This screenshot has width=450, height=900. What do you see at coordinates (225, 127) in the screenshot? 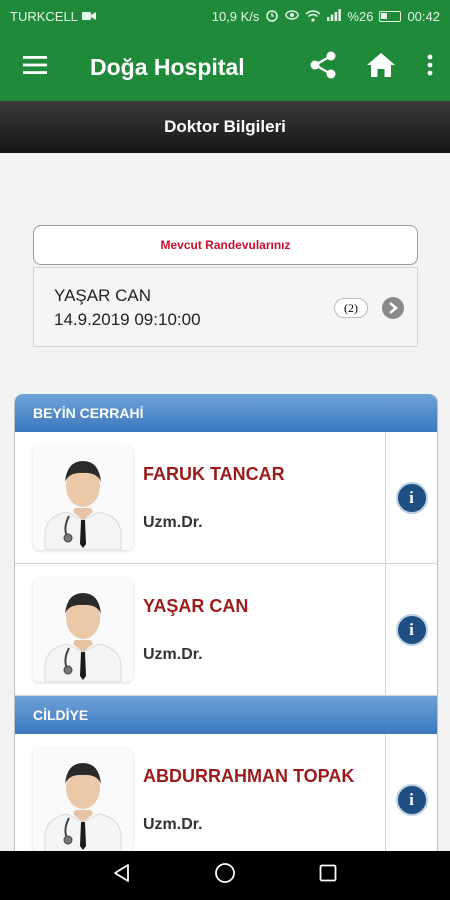
I see `page-title: Doktor Bilgileri` at bounding box center [225, 127].